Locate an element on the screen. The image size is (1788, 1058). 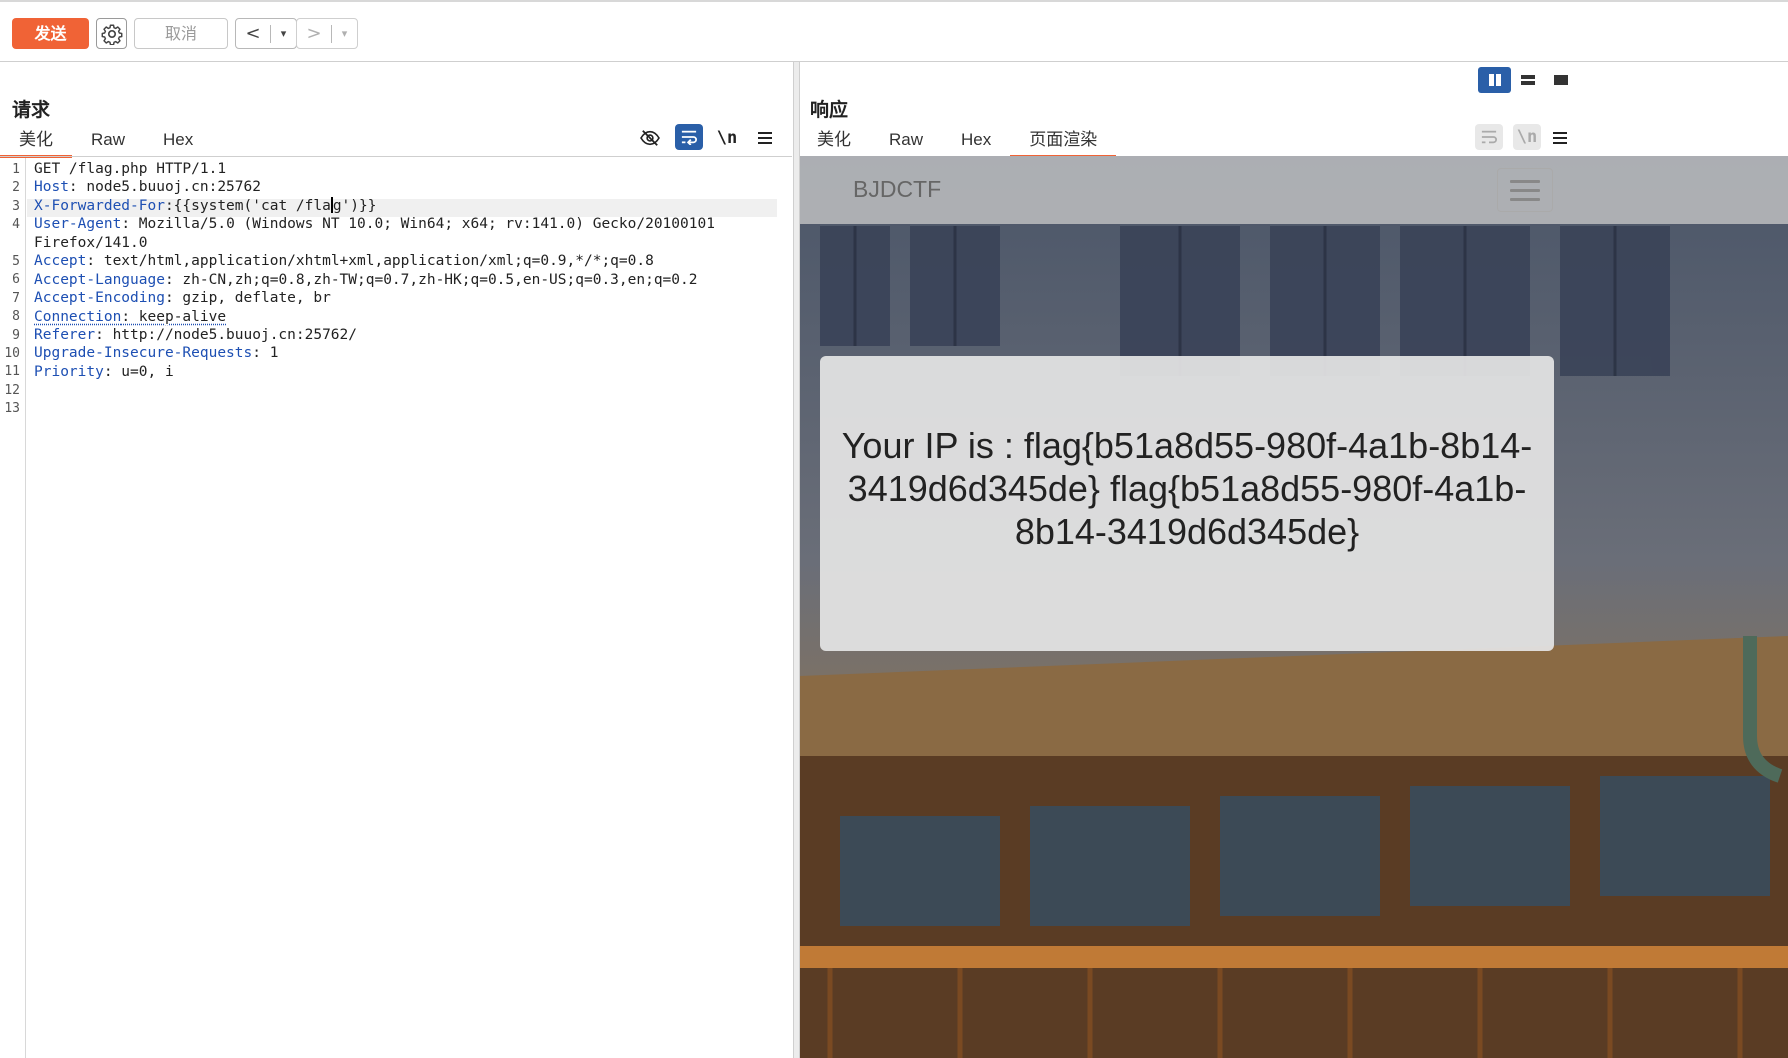
response-tab-render: 页面渲染 is located at coordinates (1063, 141).